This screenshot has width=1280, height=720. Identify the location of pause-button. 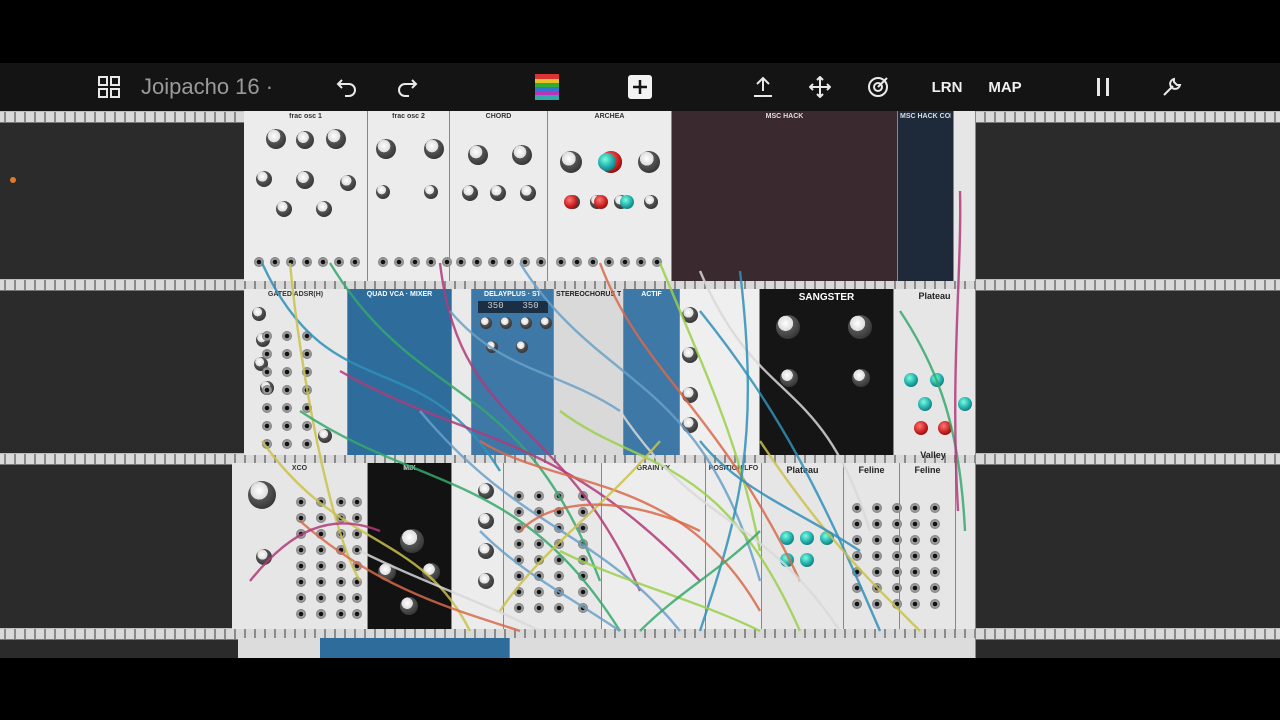
(1103, 87).